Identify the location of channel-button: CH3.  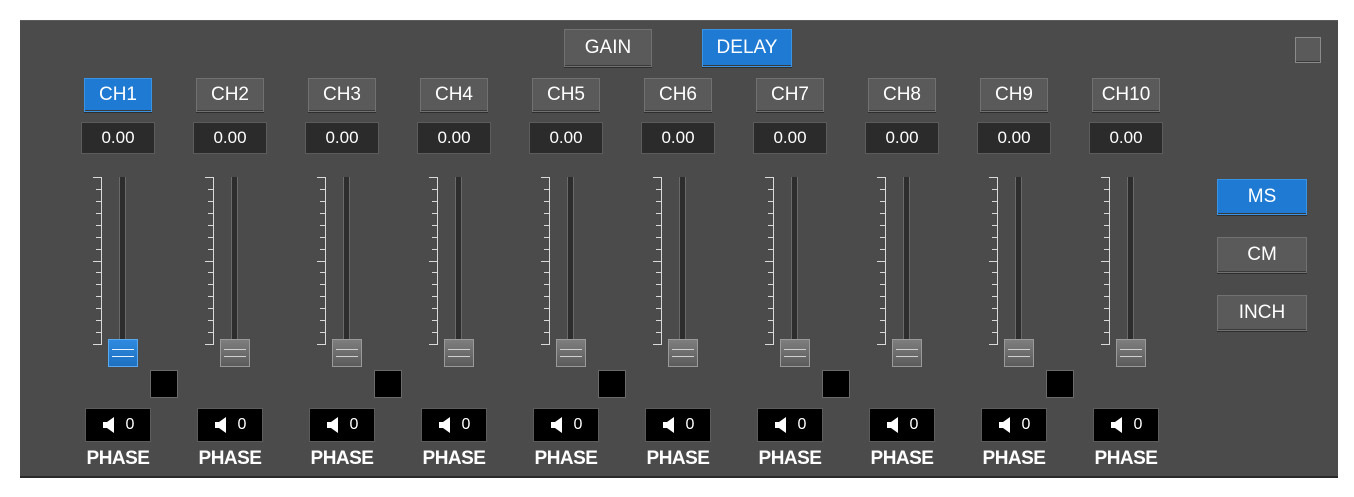
(342, 95).